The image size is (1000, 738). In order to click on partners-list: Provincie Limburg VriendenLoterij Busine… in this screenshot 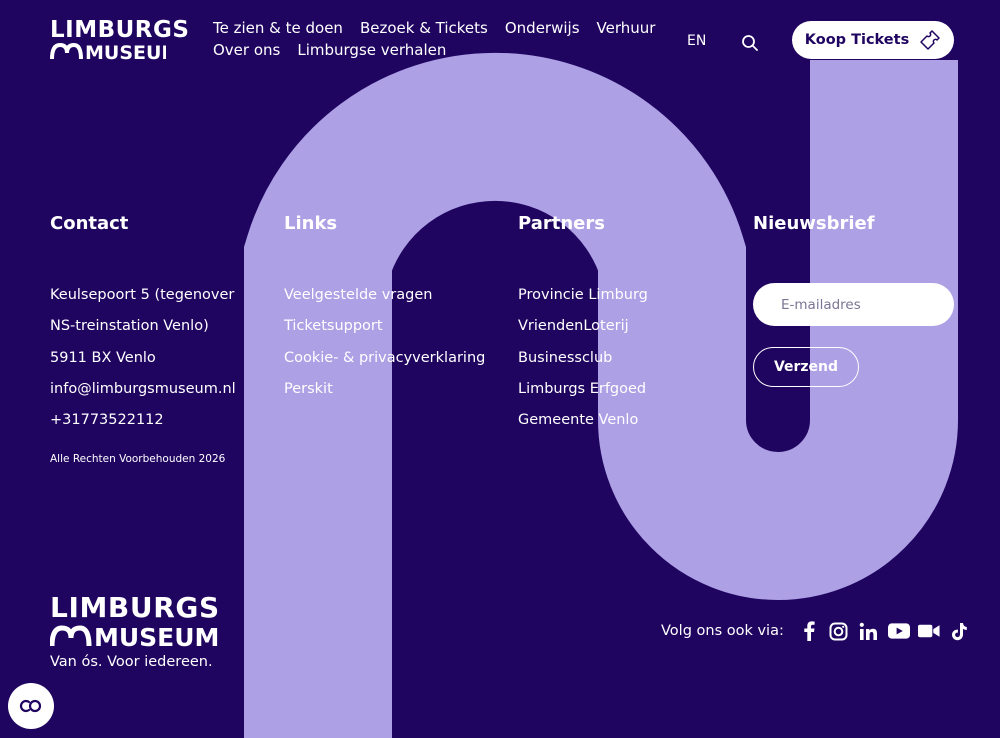, I will do `click(583, 358)`.